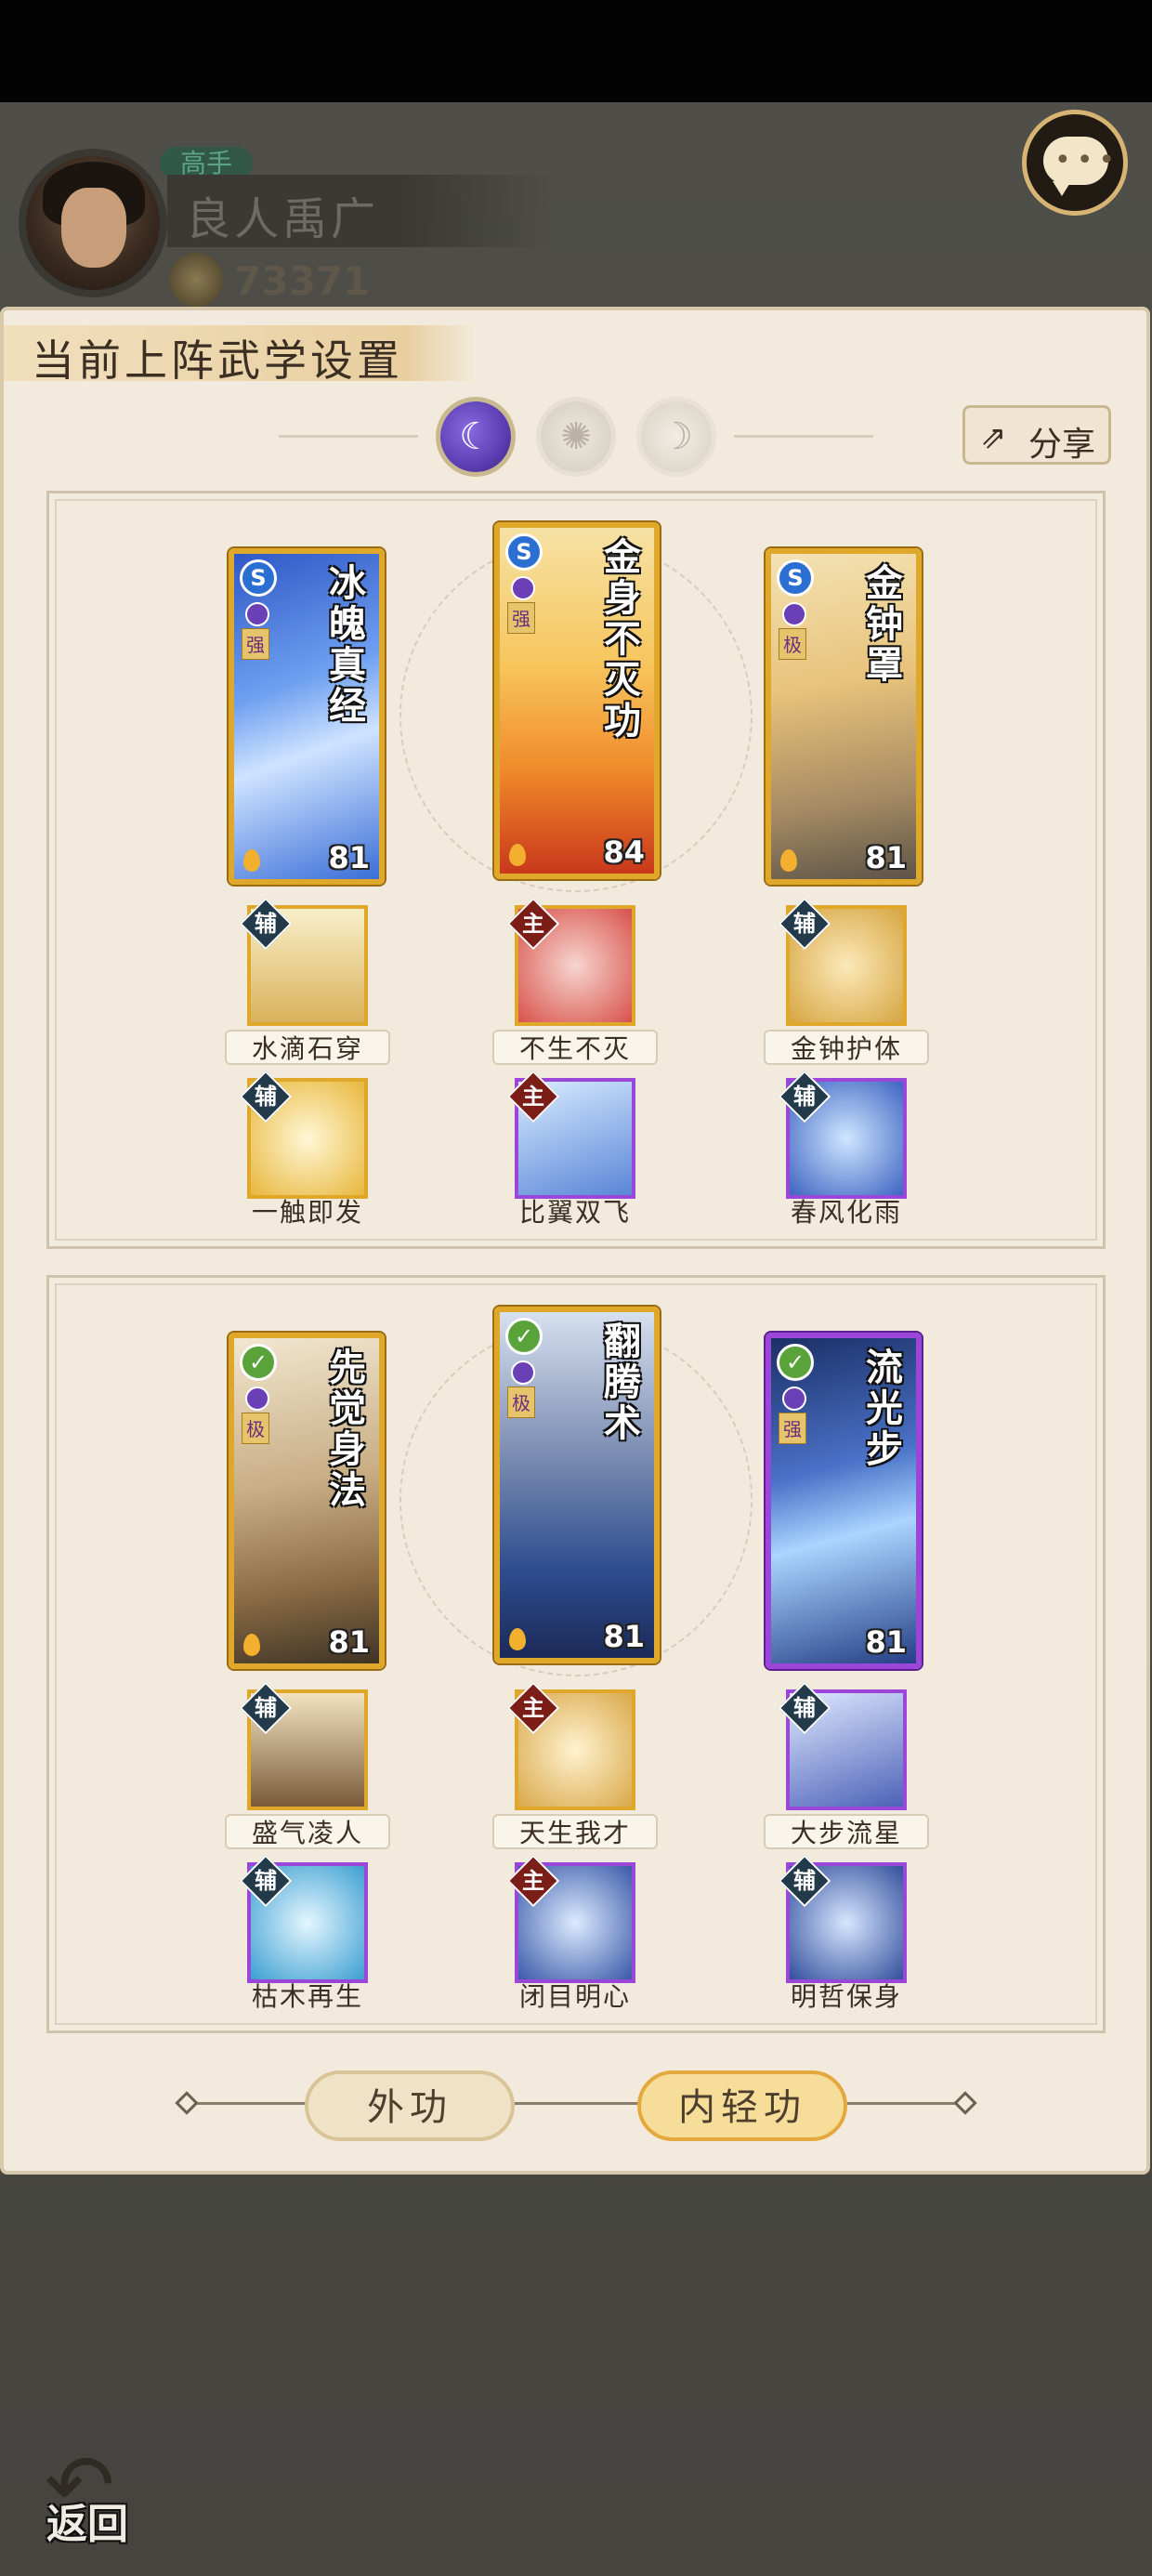 This screenshot has width=1152, height=2576. I want to click on skill-label: 水滴石穿, so click(307, 1047).